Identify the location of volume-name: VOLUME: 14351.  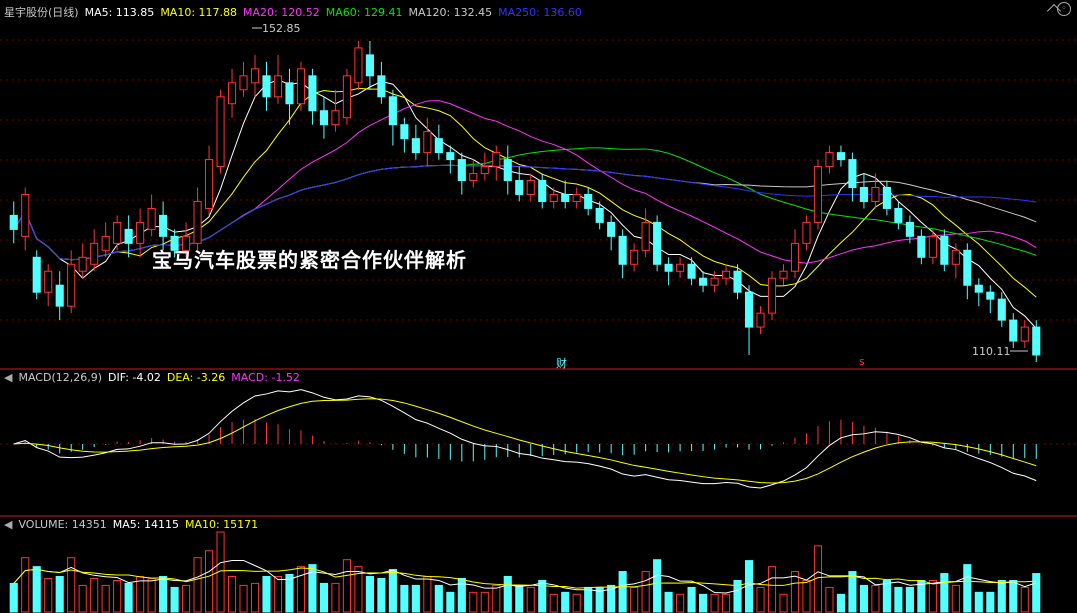
(62, 524).